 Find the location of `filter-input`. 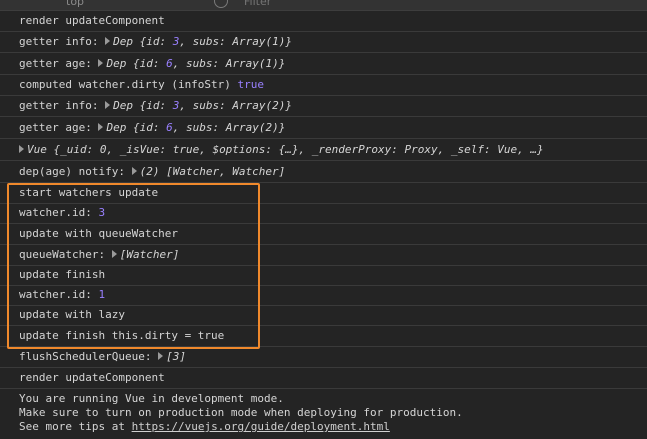

filter-input is located at coordinates (441, 4).